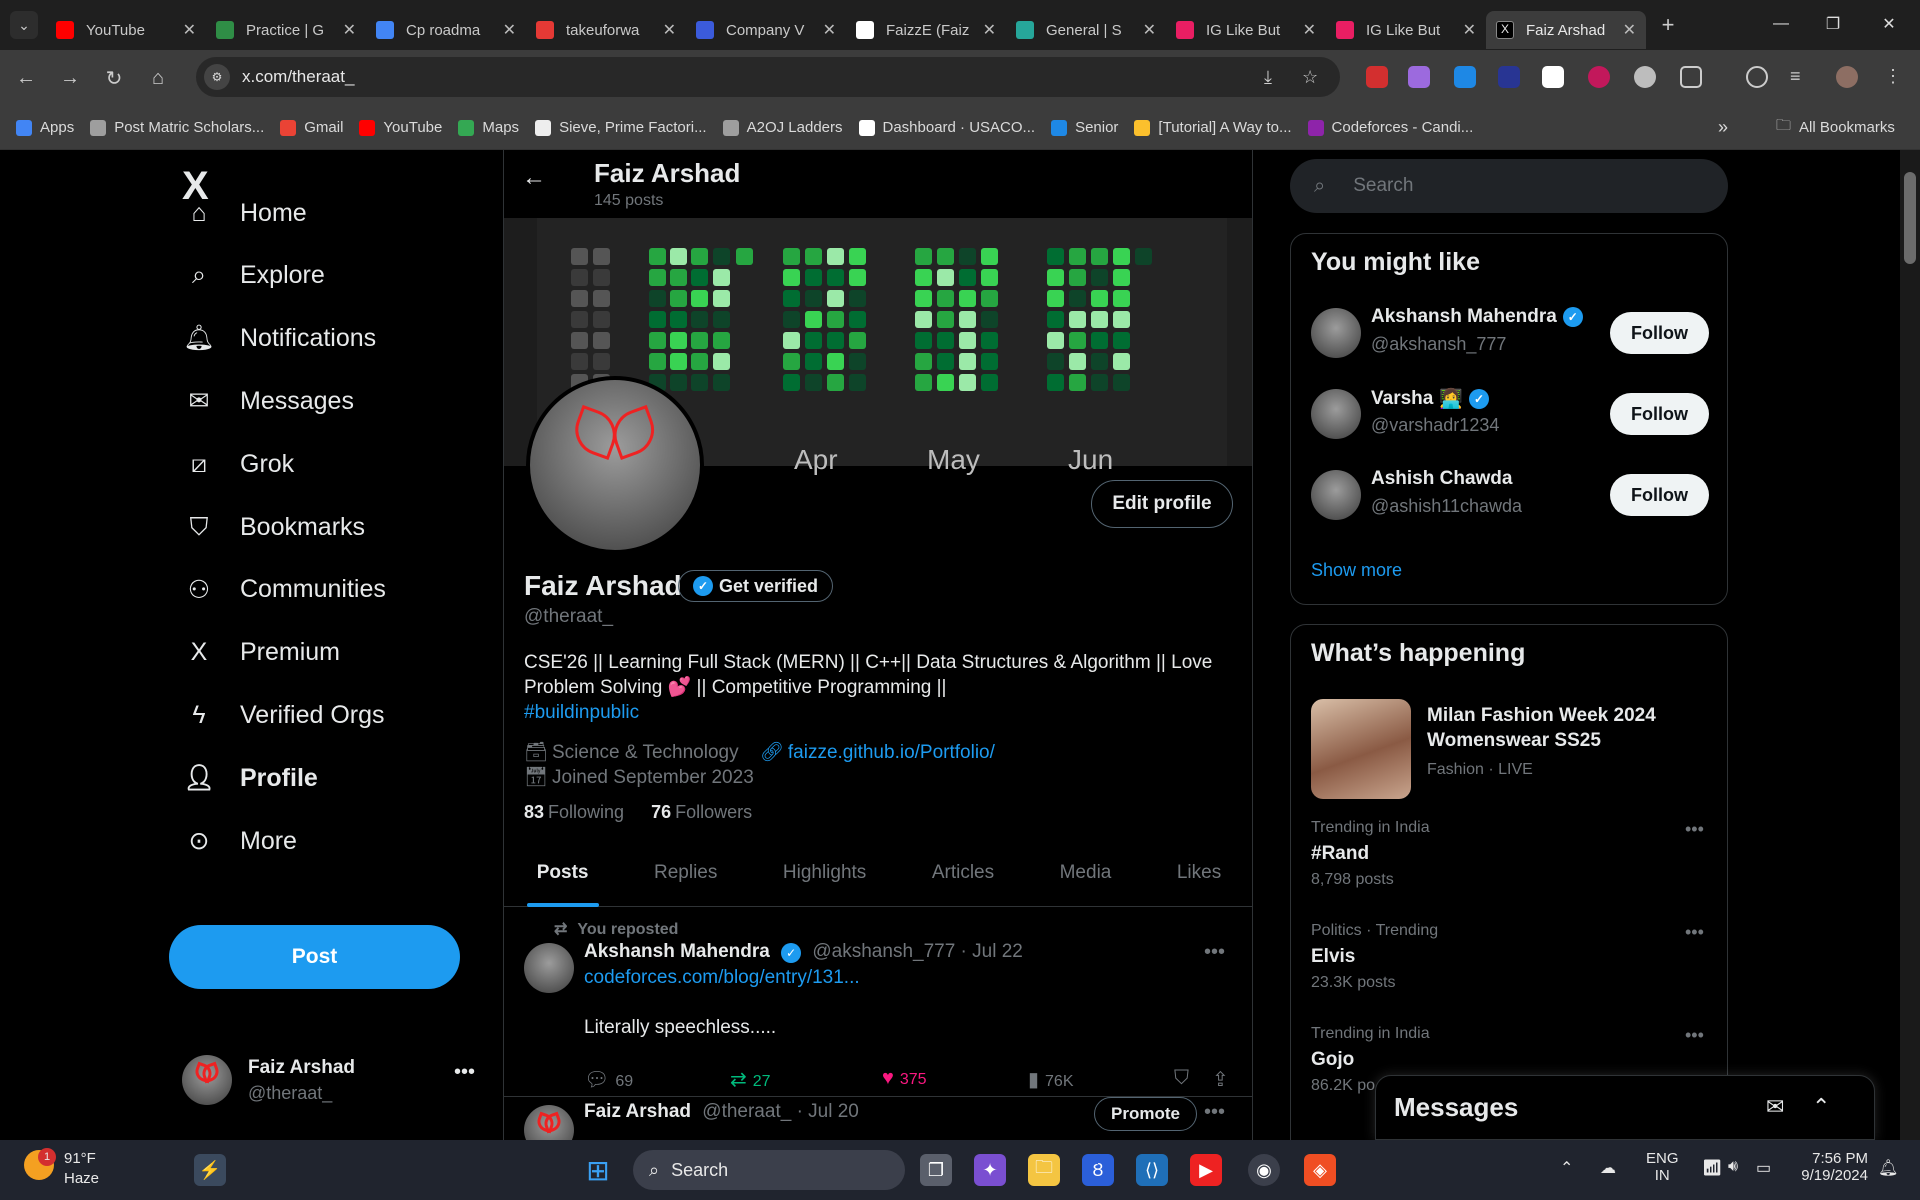 The image size is (1920, 1200). Describe the element at coordinates (45, 127) in the screenshot. I see `bookmark-item: Apps` at that location.